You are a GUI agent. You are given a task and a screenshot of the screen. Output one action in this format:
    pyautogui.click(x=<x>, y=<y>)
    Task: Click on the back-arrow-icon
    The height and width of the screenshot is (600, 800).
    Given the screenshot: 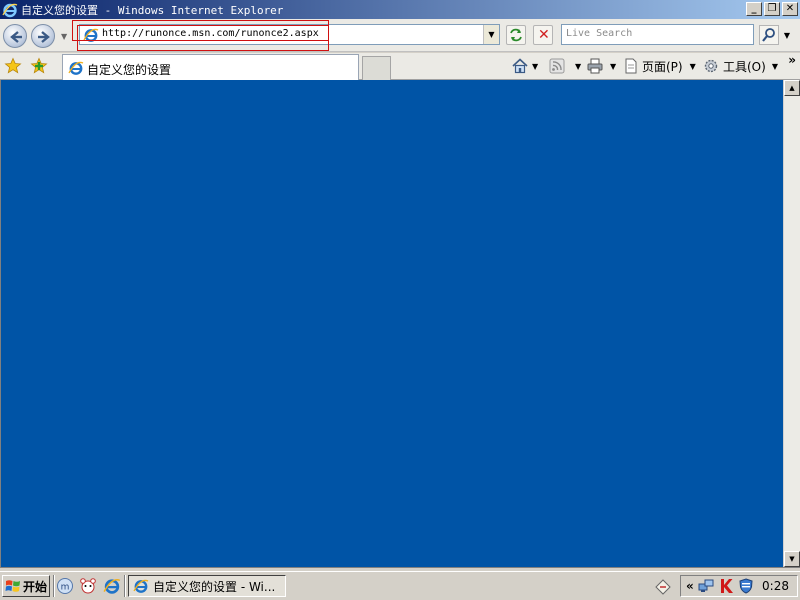 What is the action you would take?
    pyautogui.click(x=16, y=37)
    